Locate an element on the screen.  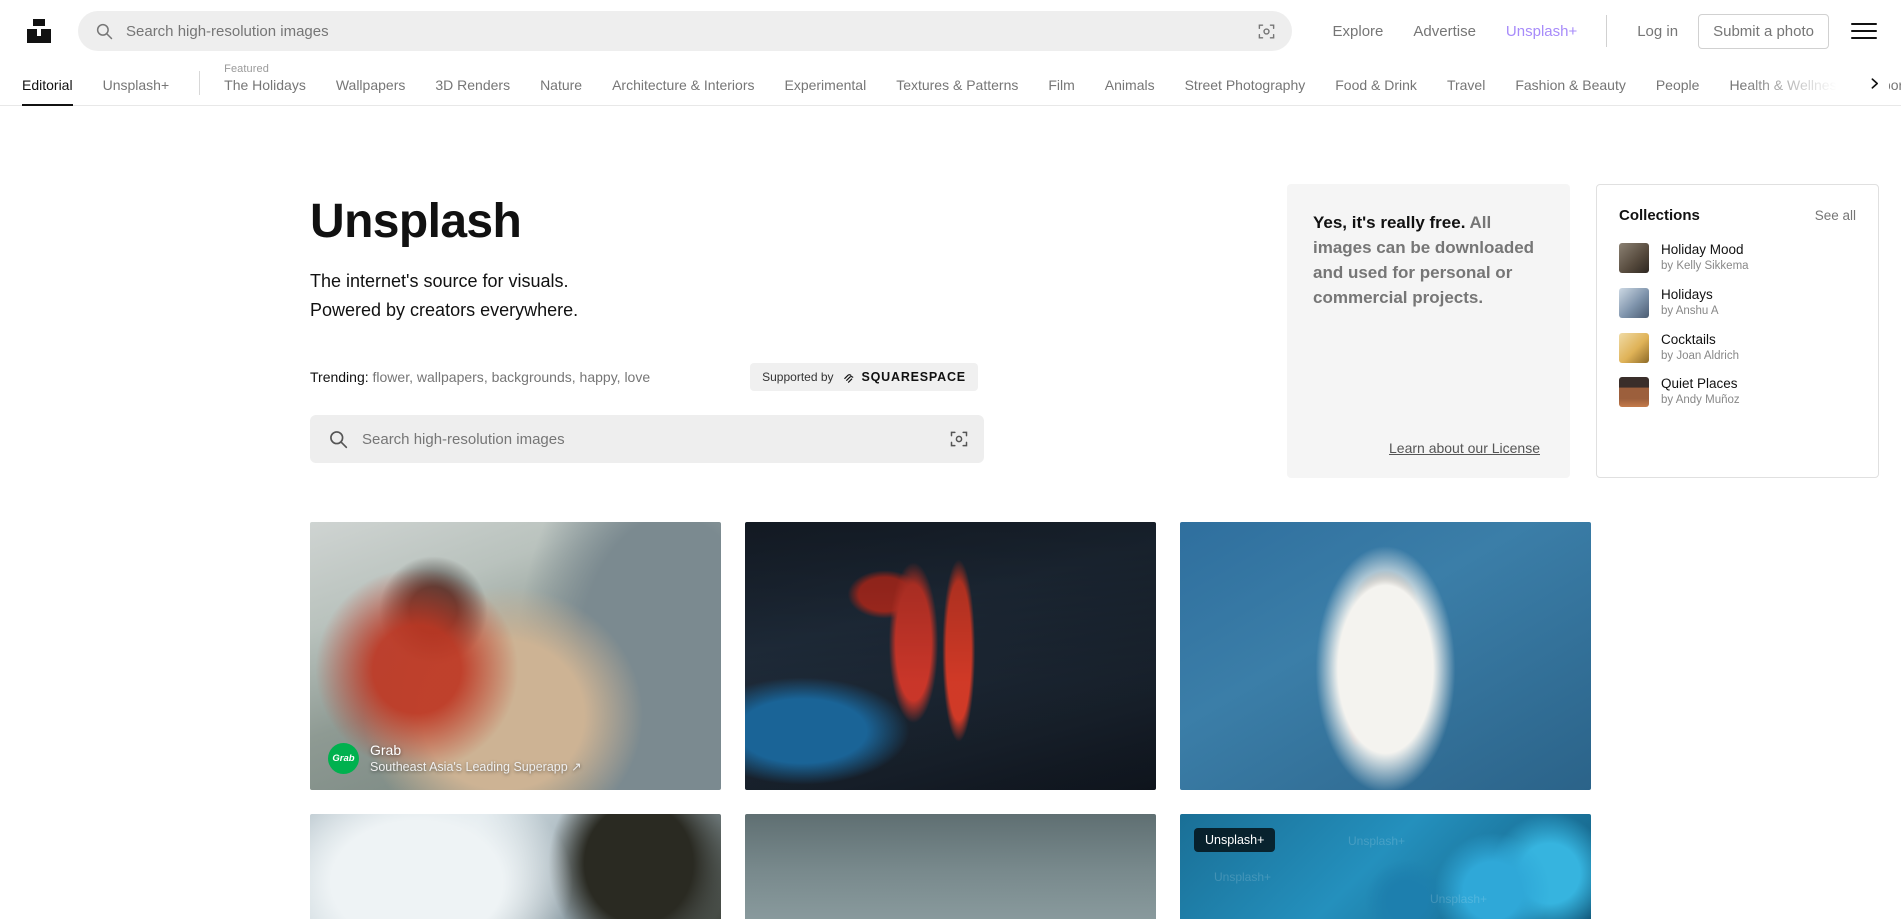
avatar: Grab is located at coordinates (343, 758).